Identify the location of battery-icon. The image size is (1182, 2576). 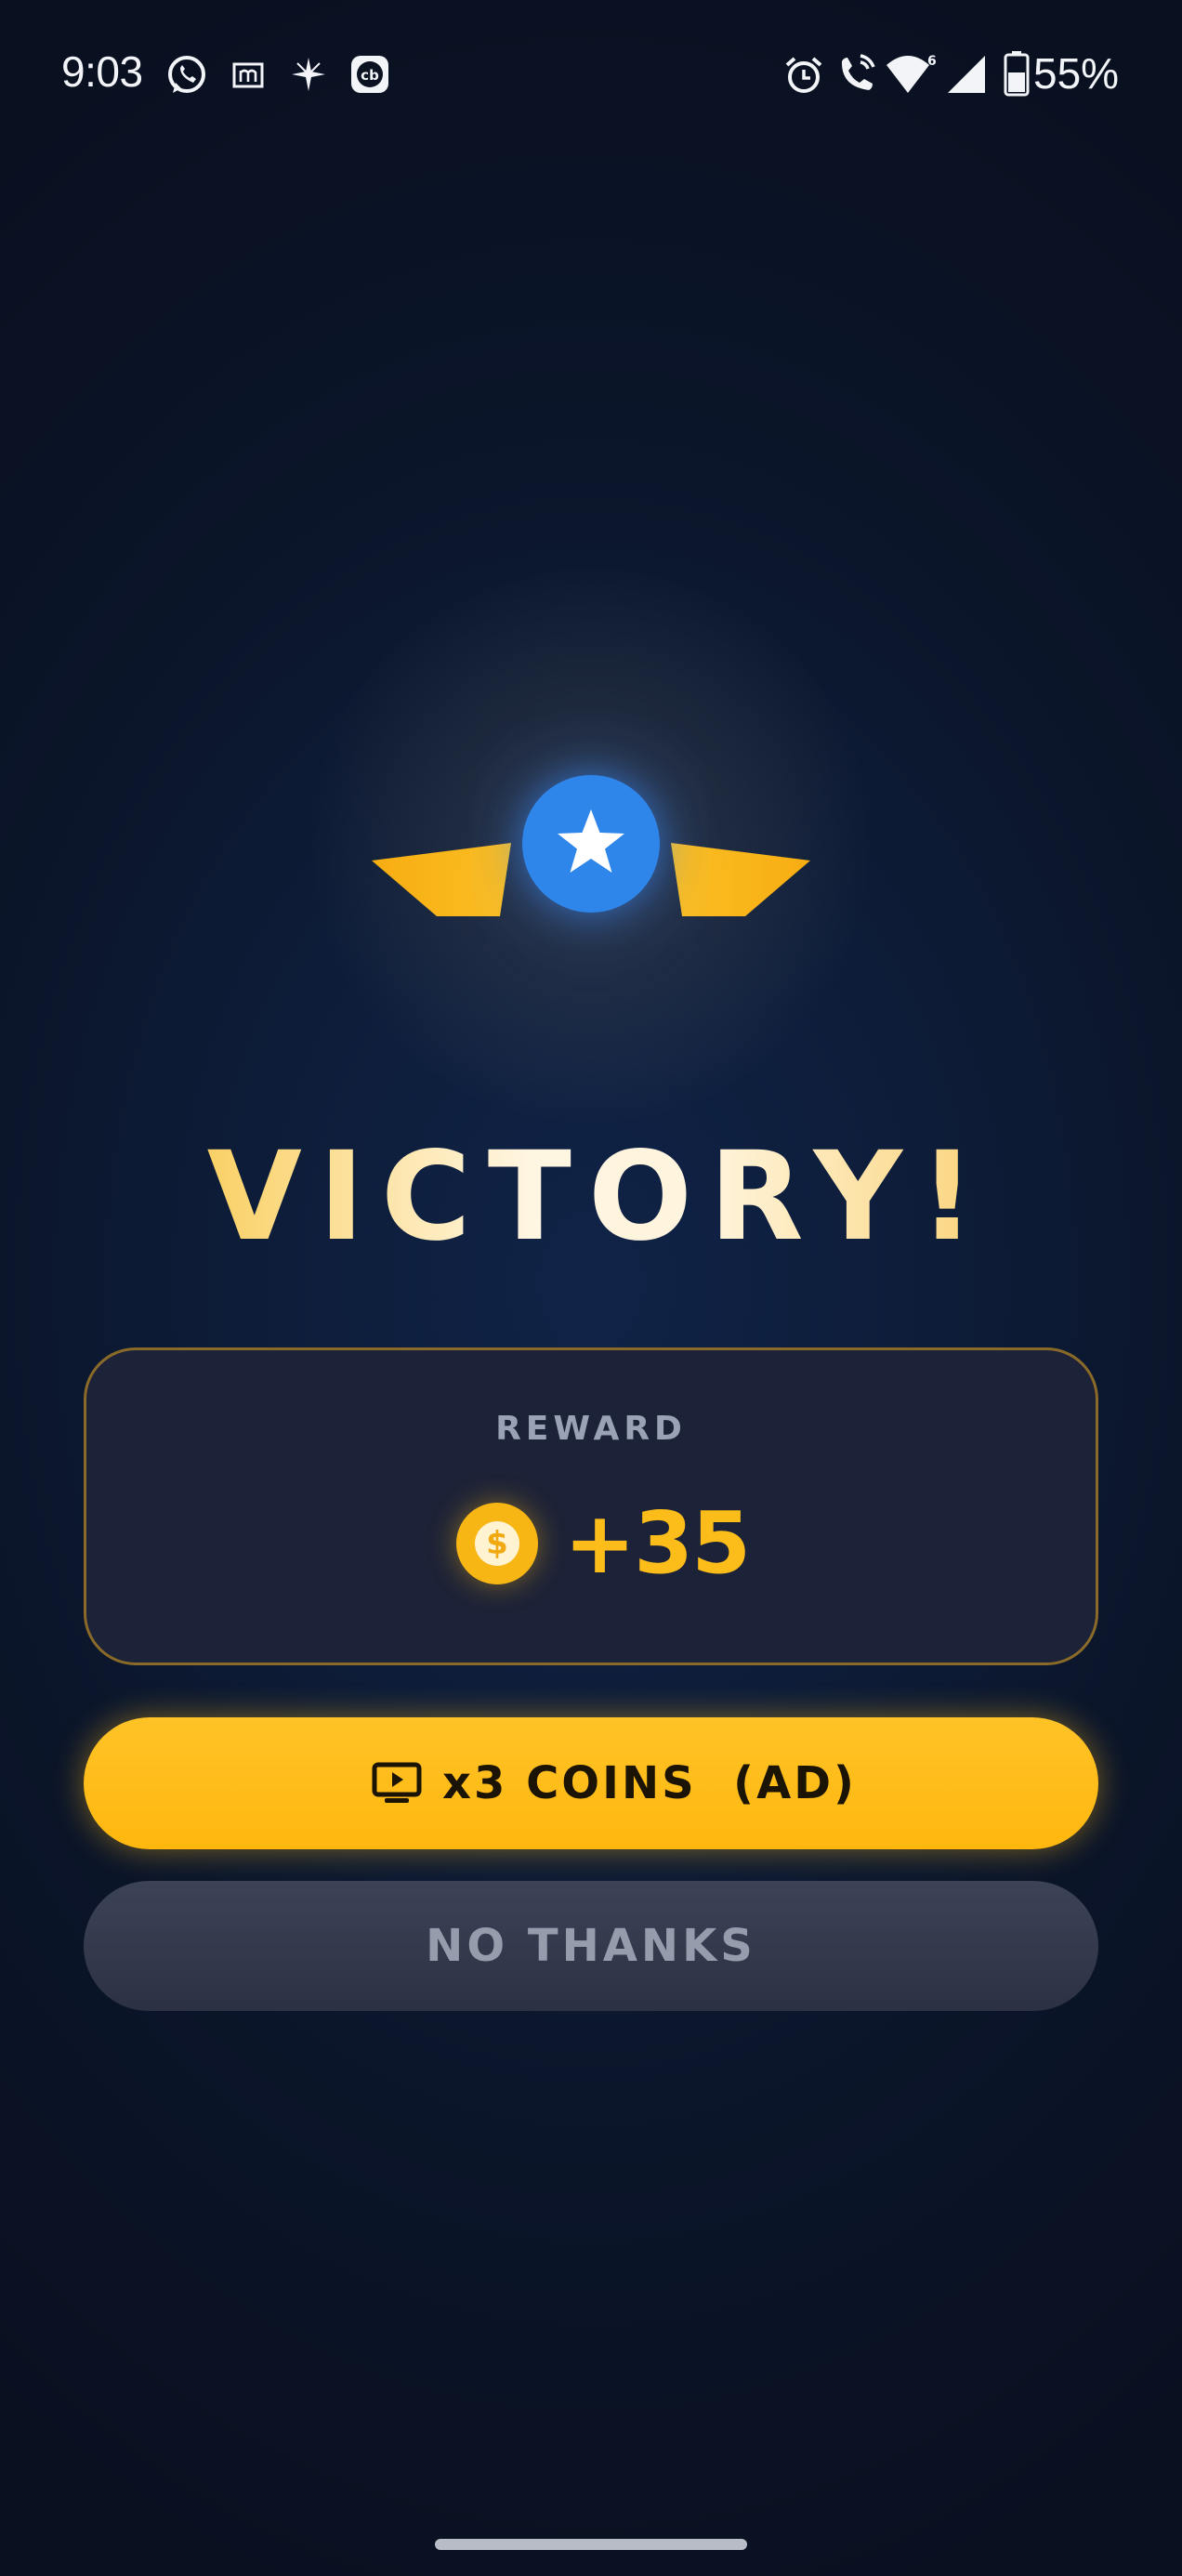
(1017, 74).